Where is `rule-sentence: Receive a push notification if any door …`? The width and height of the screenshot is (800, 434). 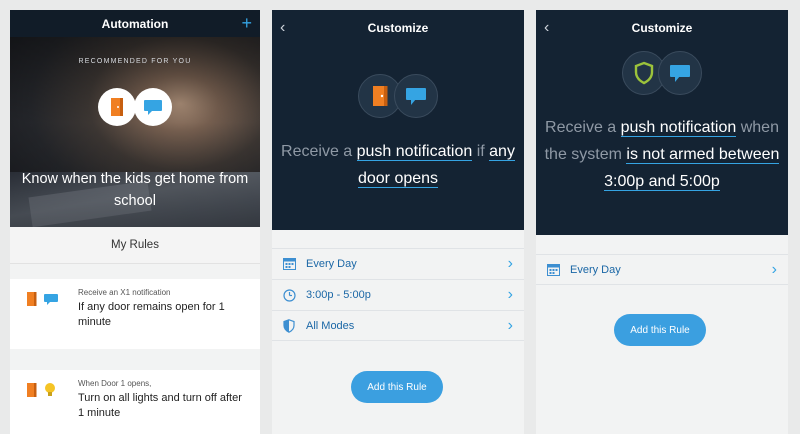 rule-sentence: Receive a push notification if any door … is located at coordinates (398, 165).